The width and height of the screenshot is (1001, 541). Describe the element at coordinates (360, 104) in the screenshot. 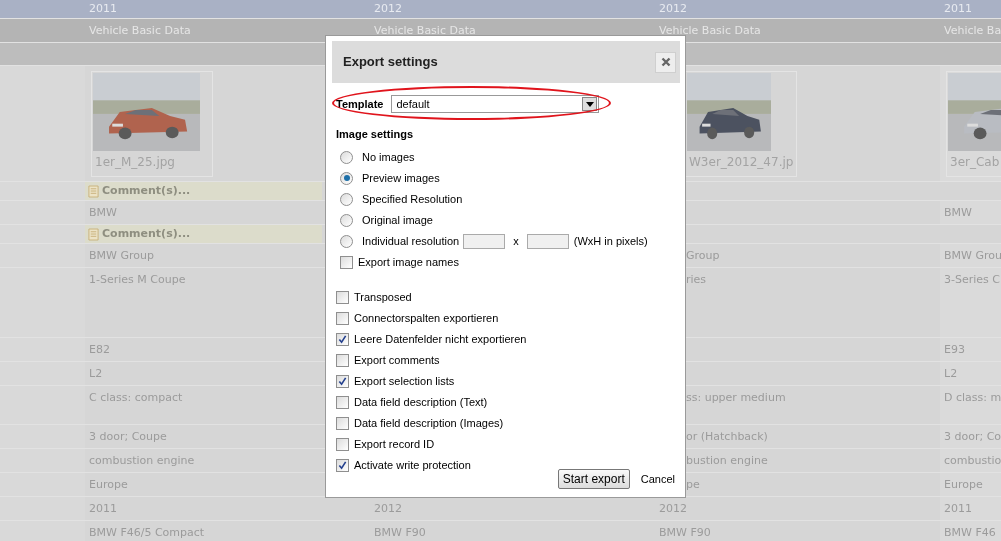

I see `template-label: Template` at that location.